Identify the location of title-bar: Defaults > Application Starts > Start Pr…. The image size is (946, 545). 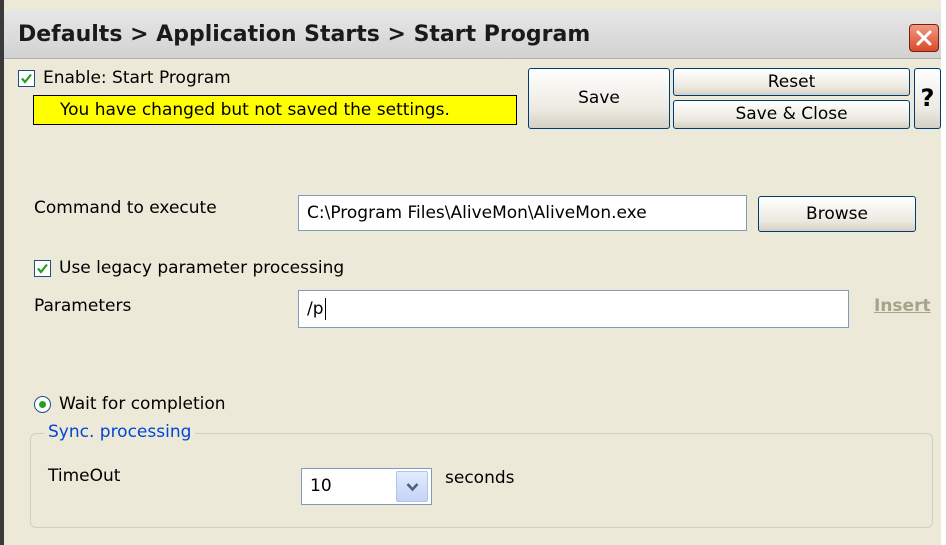
(472, 34).